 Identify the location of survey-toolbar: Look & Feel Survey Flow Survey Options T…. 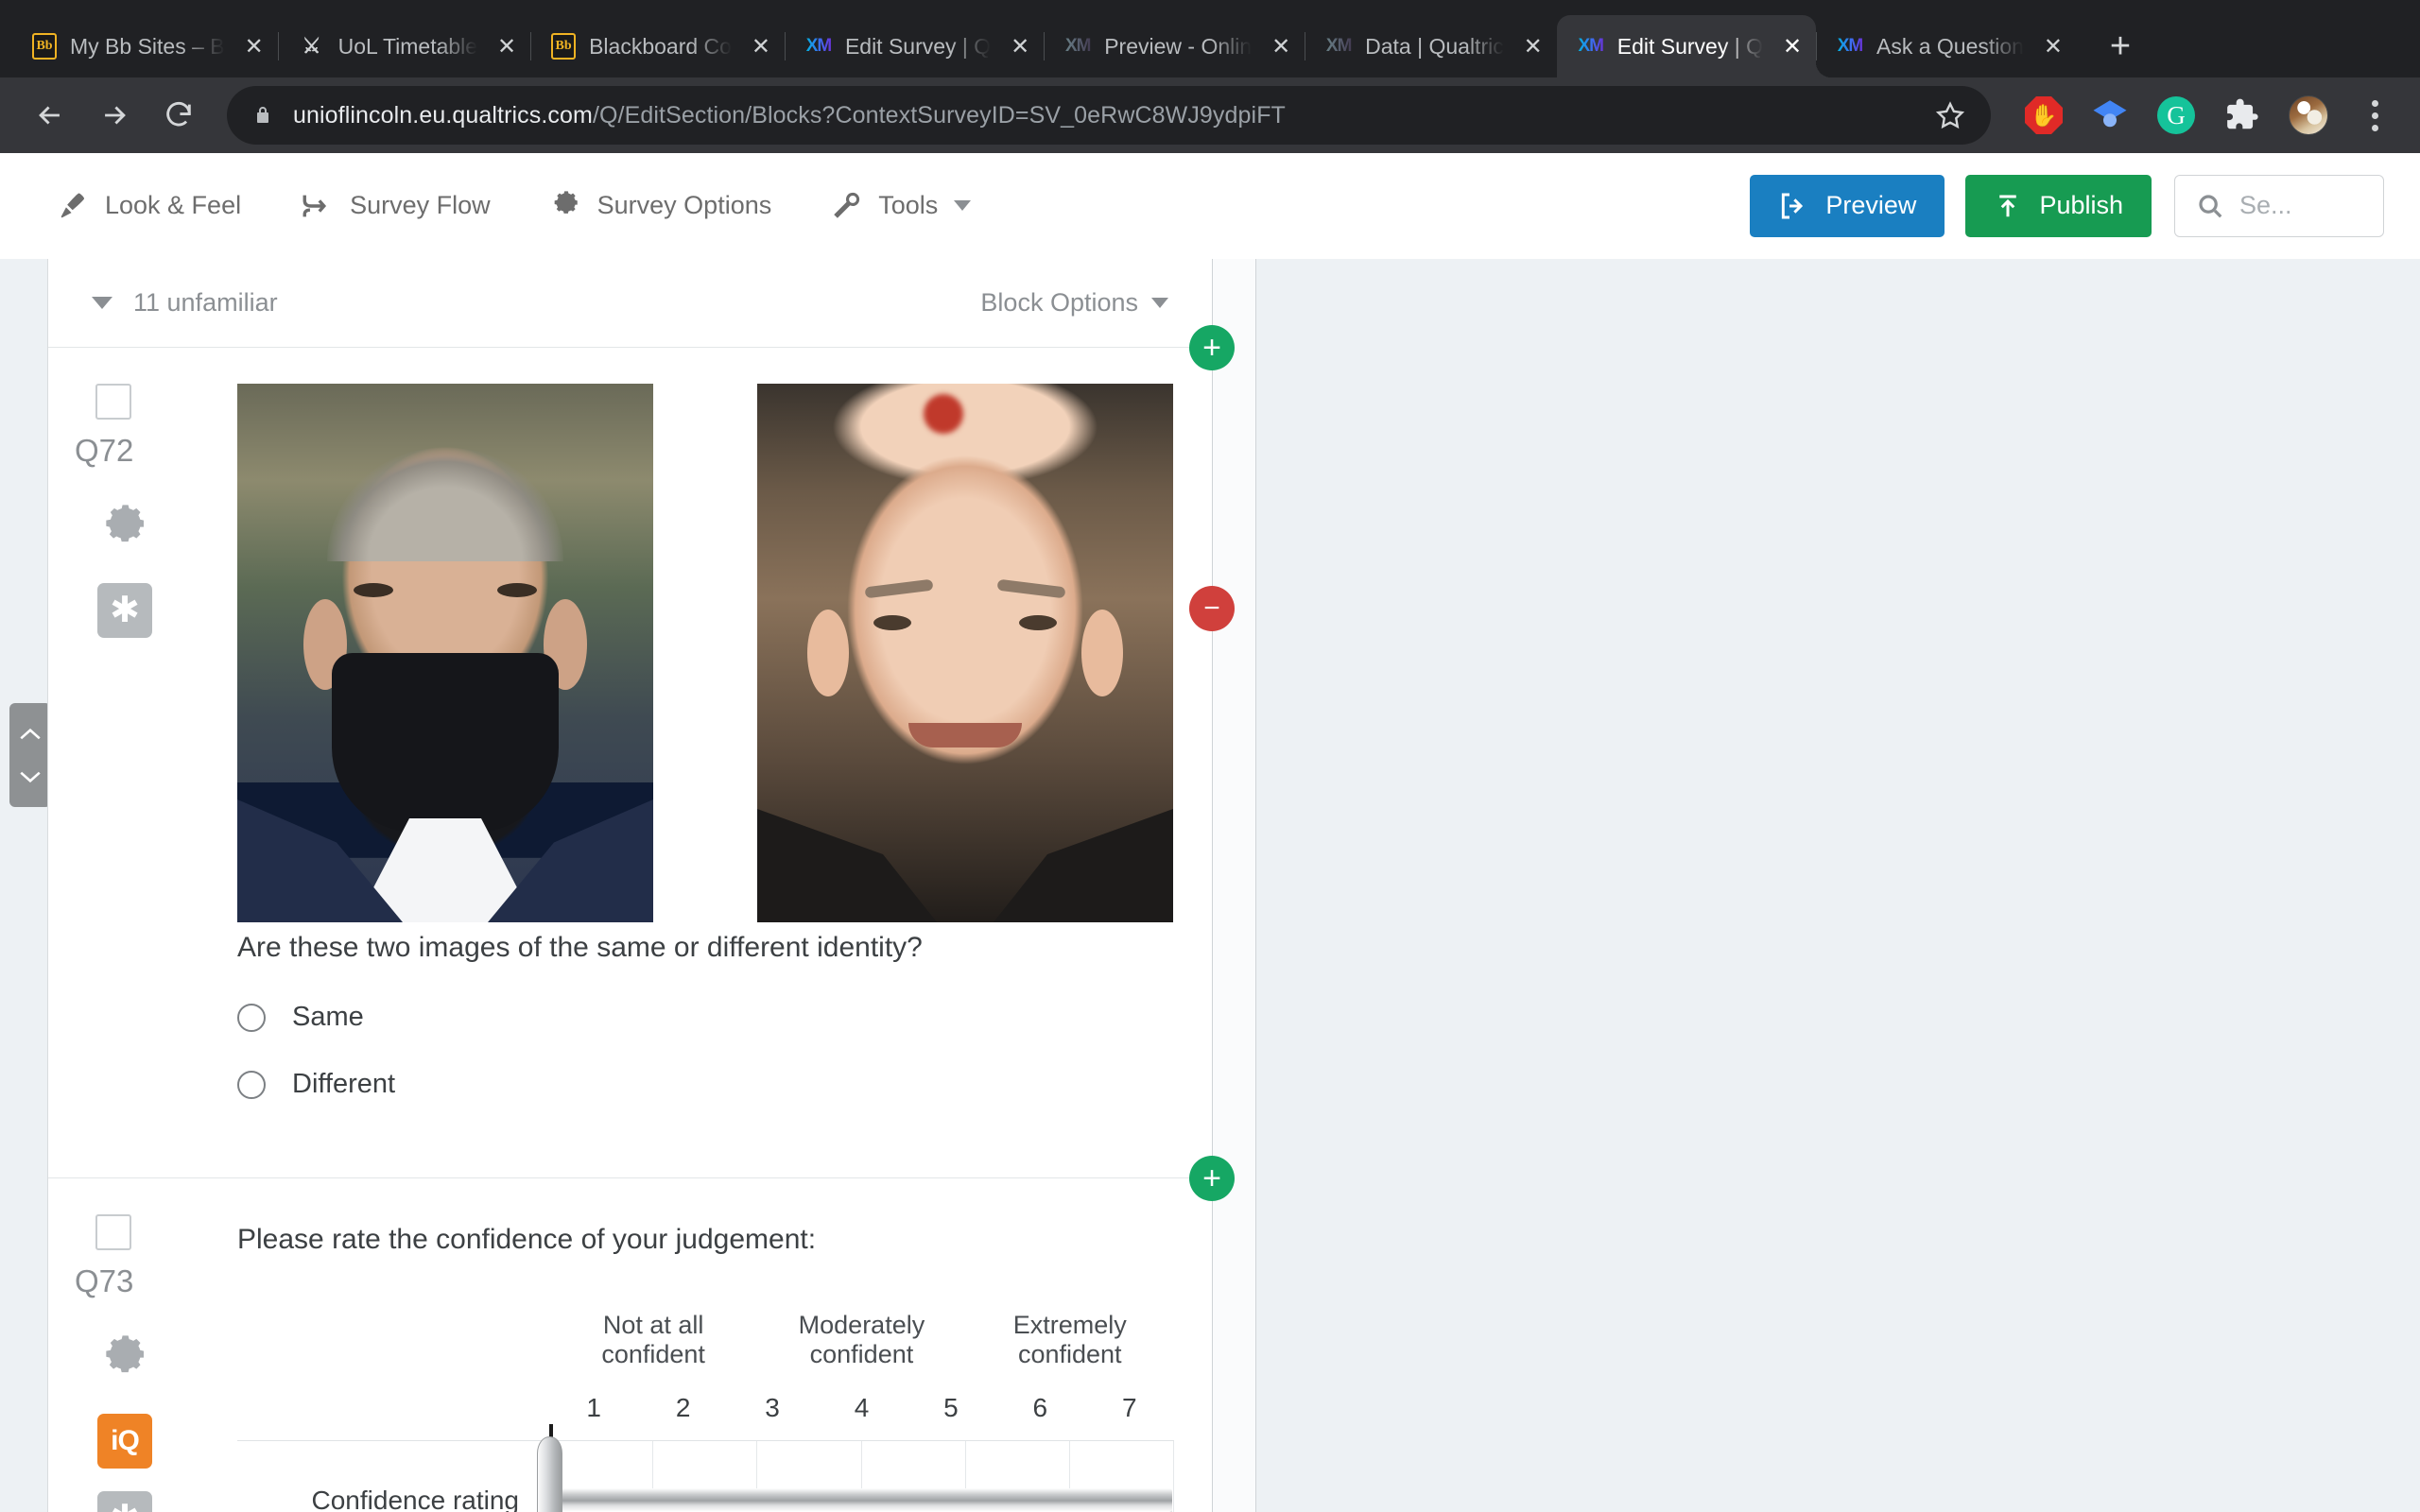
(1210, 206).